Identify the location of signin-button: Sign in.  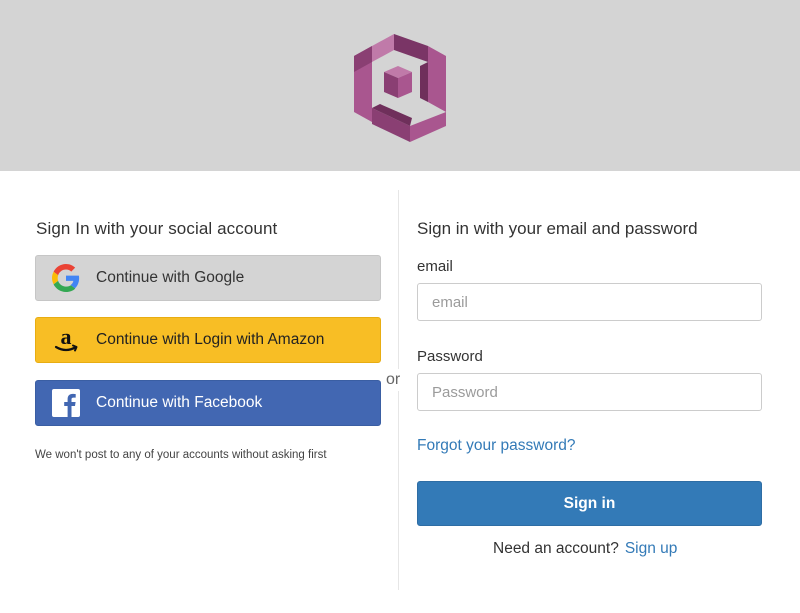
(589, 503).